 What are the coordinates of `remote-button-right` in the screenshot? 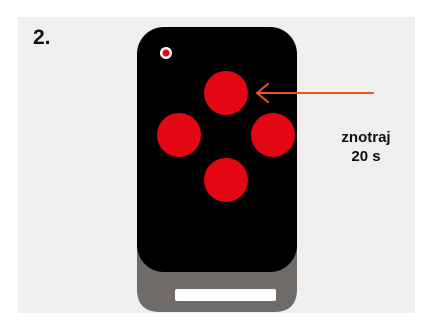 It's located at (273, 135).